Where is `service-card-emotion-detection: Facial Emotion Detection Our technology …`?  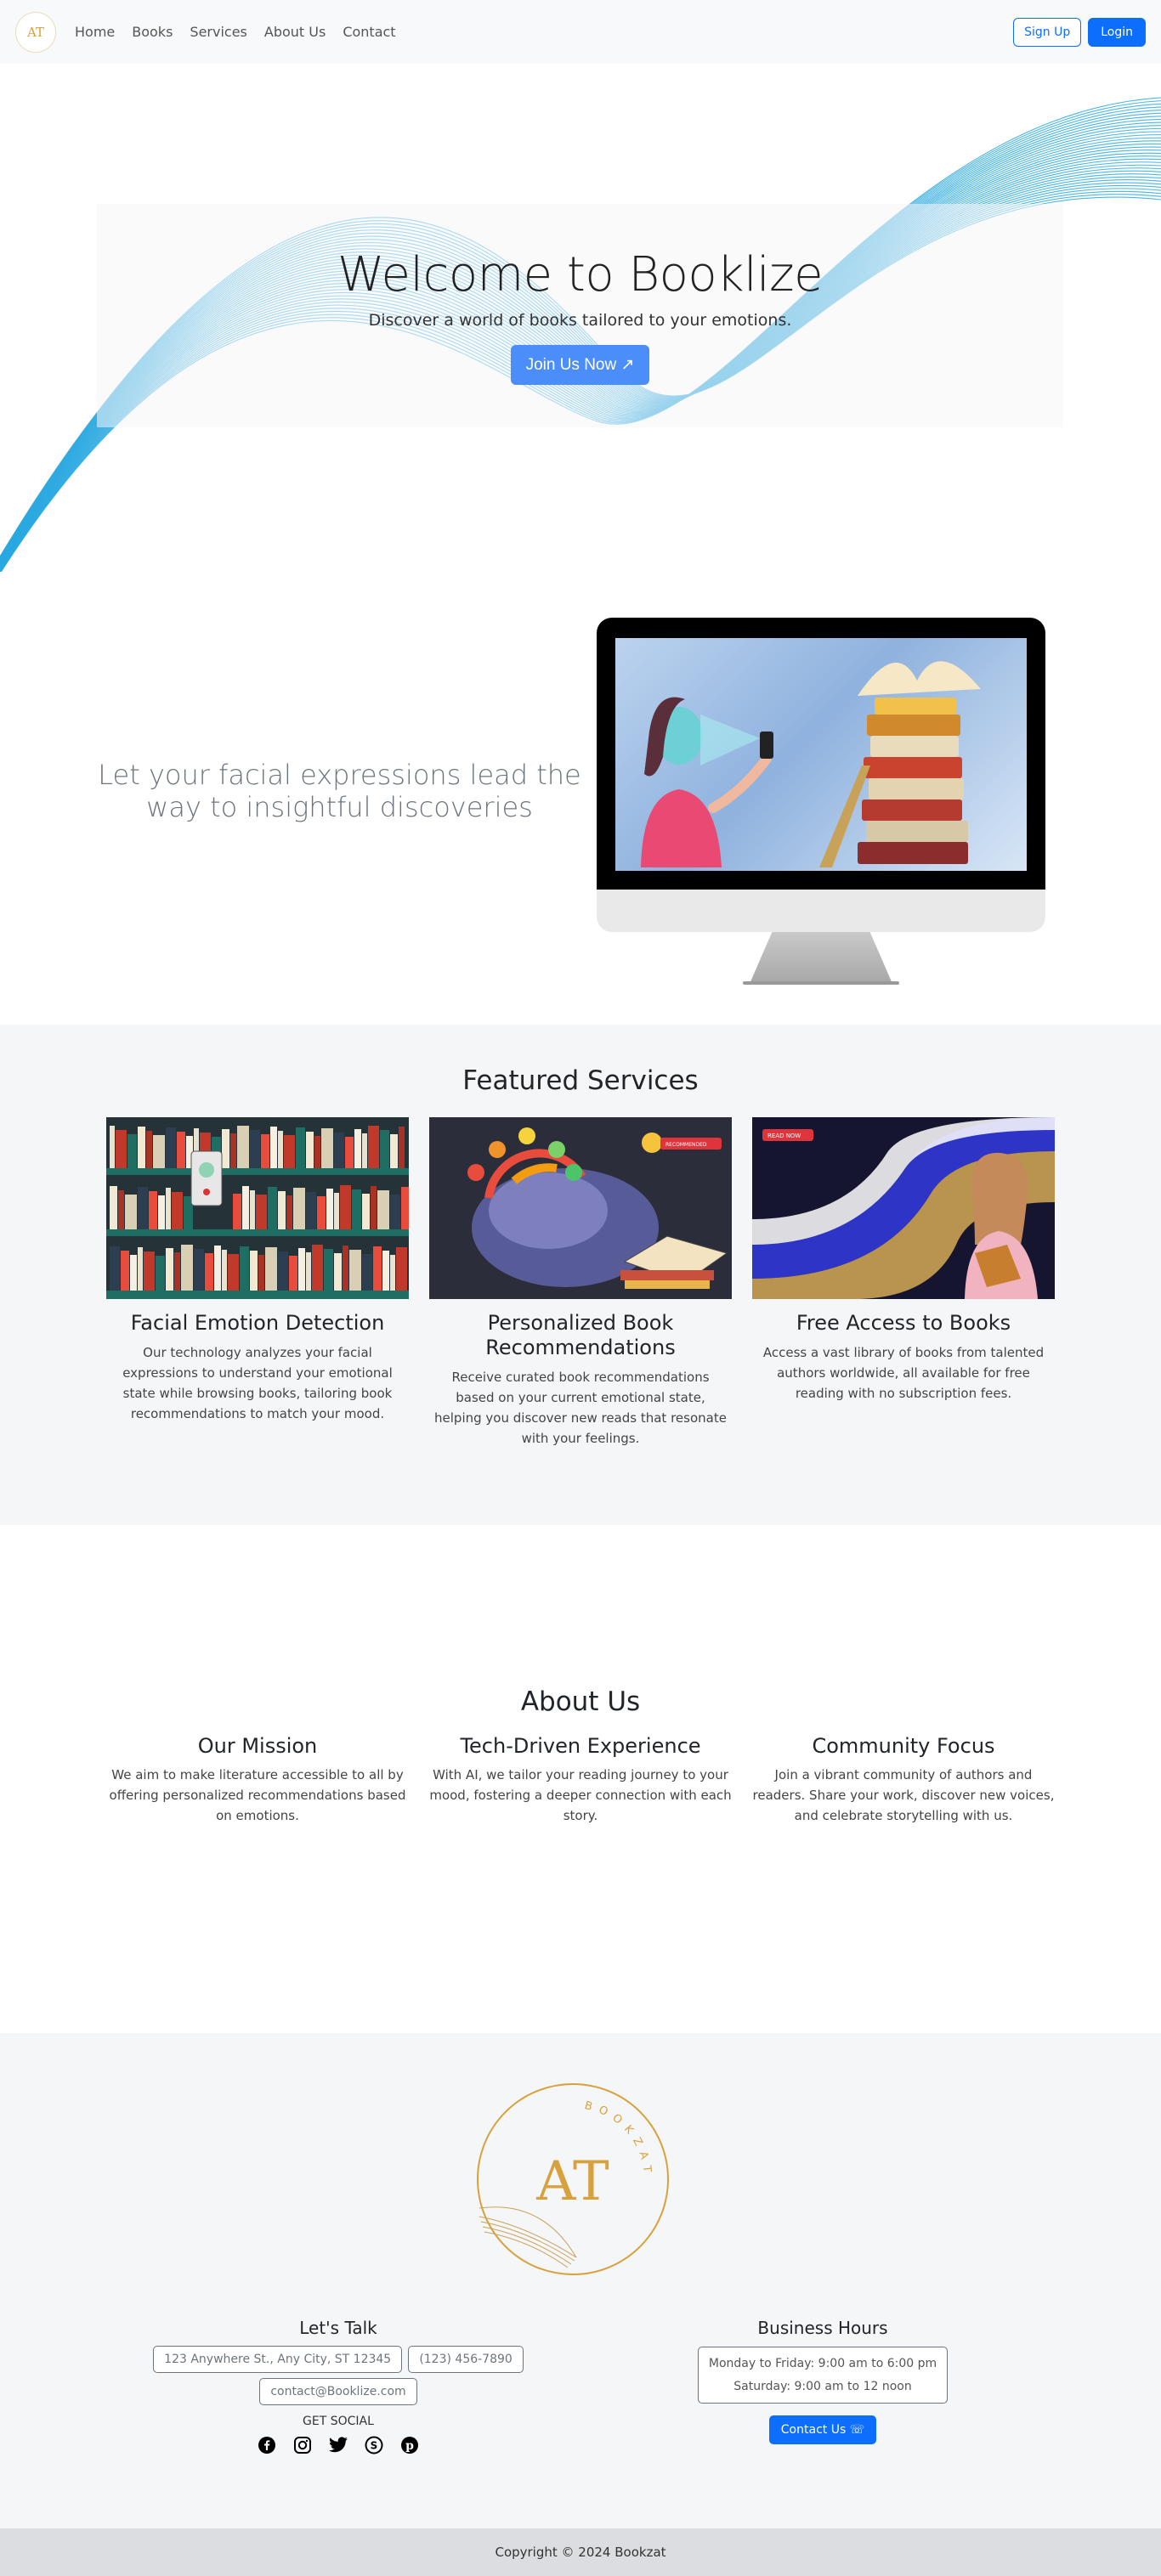 service-card-emotion-detection: Facial Emotion Detection Our technology … is located at coordinates (257, 1283).